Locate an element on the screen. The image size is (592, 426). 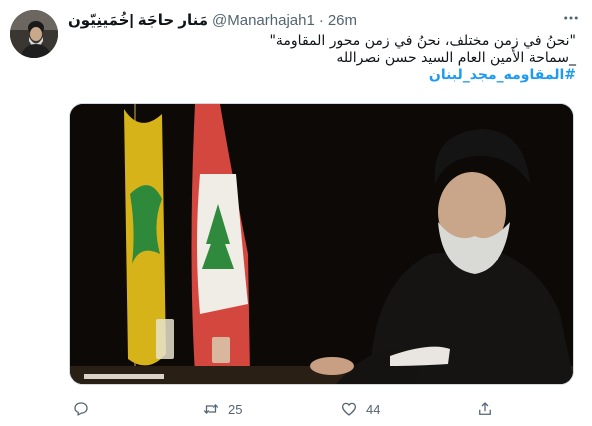
tweet-actions: 25 44 is located at coordinates (283, 409).